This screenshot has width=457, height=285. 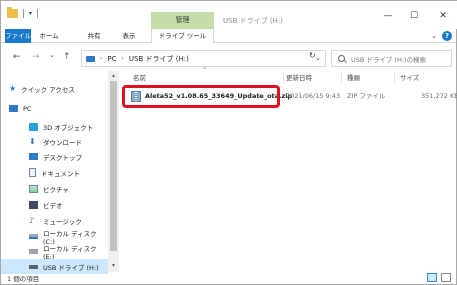 What do you see at coordinates (312, 55) in the screenshot?
I see `refresh-button: ↻` at bounding box center [312, 55].